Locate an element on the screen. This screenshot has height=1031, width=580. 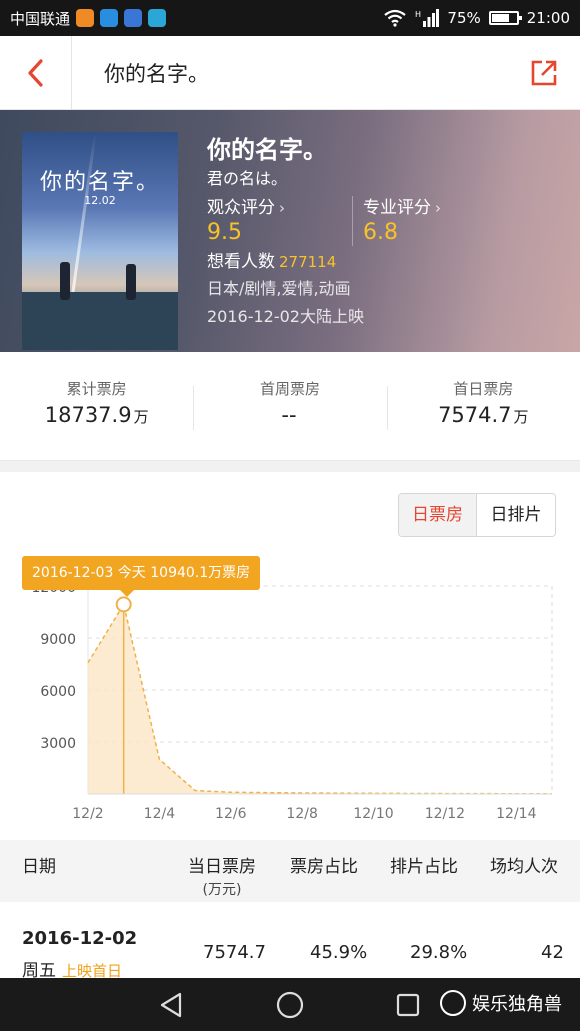
app-edit-icon is located at coordinates (157, 18).